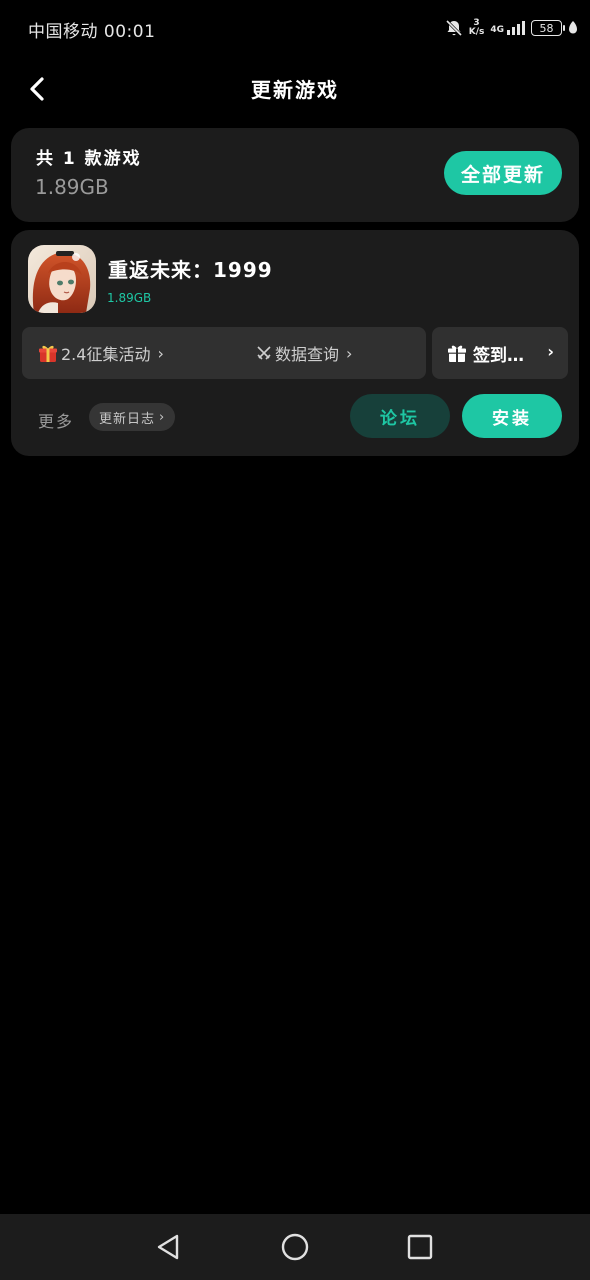 The width and height of the screenshot is (590, 1280). I want to click on promo-event-link: 2.4征集活动 ›, so click(101, 353).